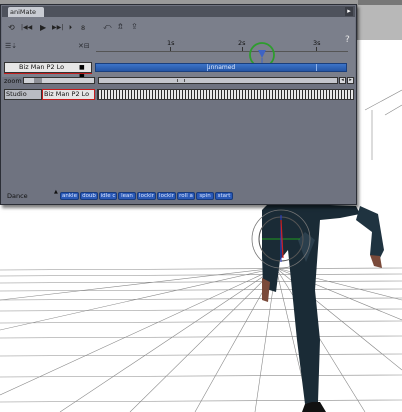  What do you see at coordinates (205, 196) in the screenshot?
I see `library-button: spin` at bounding box center [205, 196].